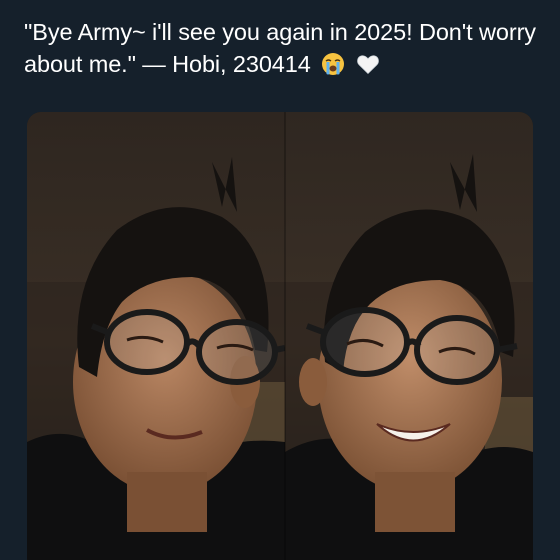  What do you see at coordinates (333, 68) in the screenshot?
I see `loudly-crying-face-icon` at bounding box center [333, 68].